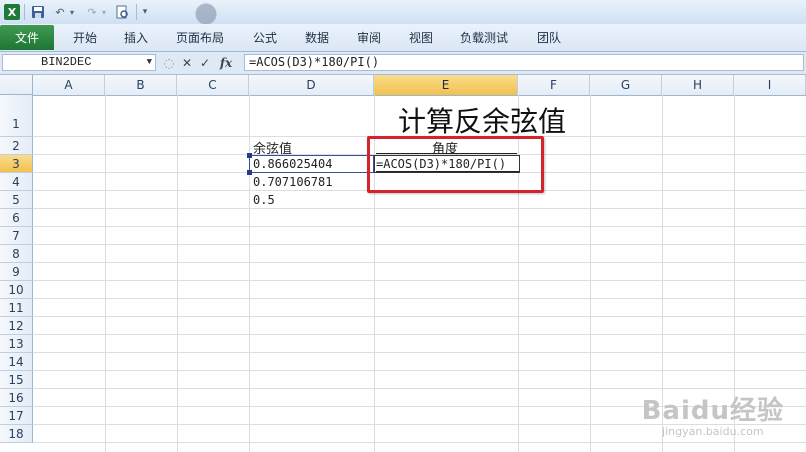  Describe the element at coordinates (317, 37) in the screenshot. I see `tab-data: 数据` at that location.